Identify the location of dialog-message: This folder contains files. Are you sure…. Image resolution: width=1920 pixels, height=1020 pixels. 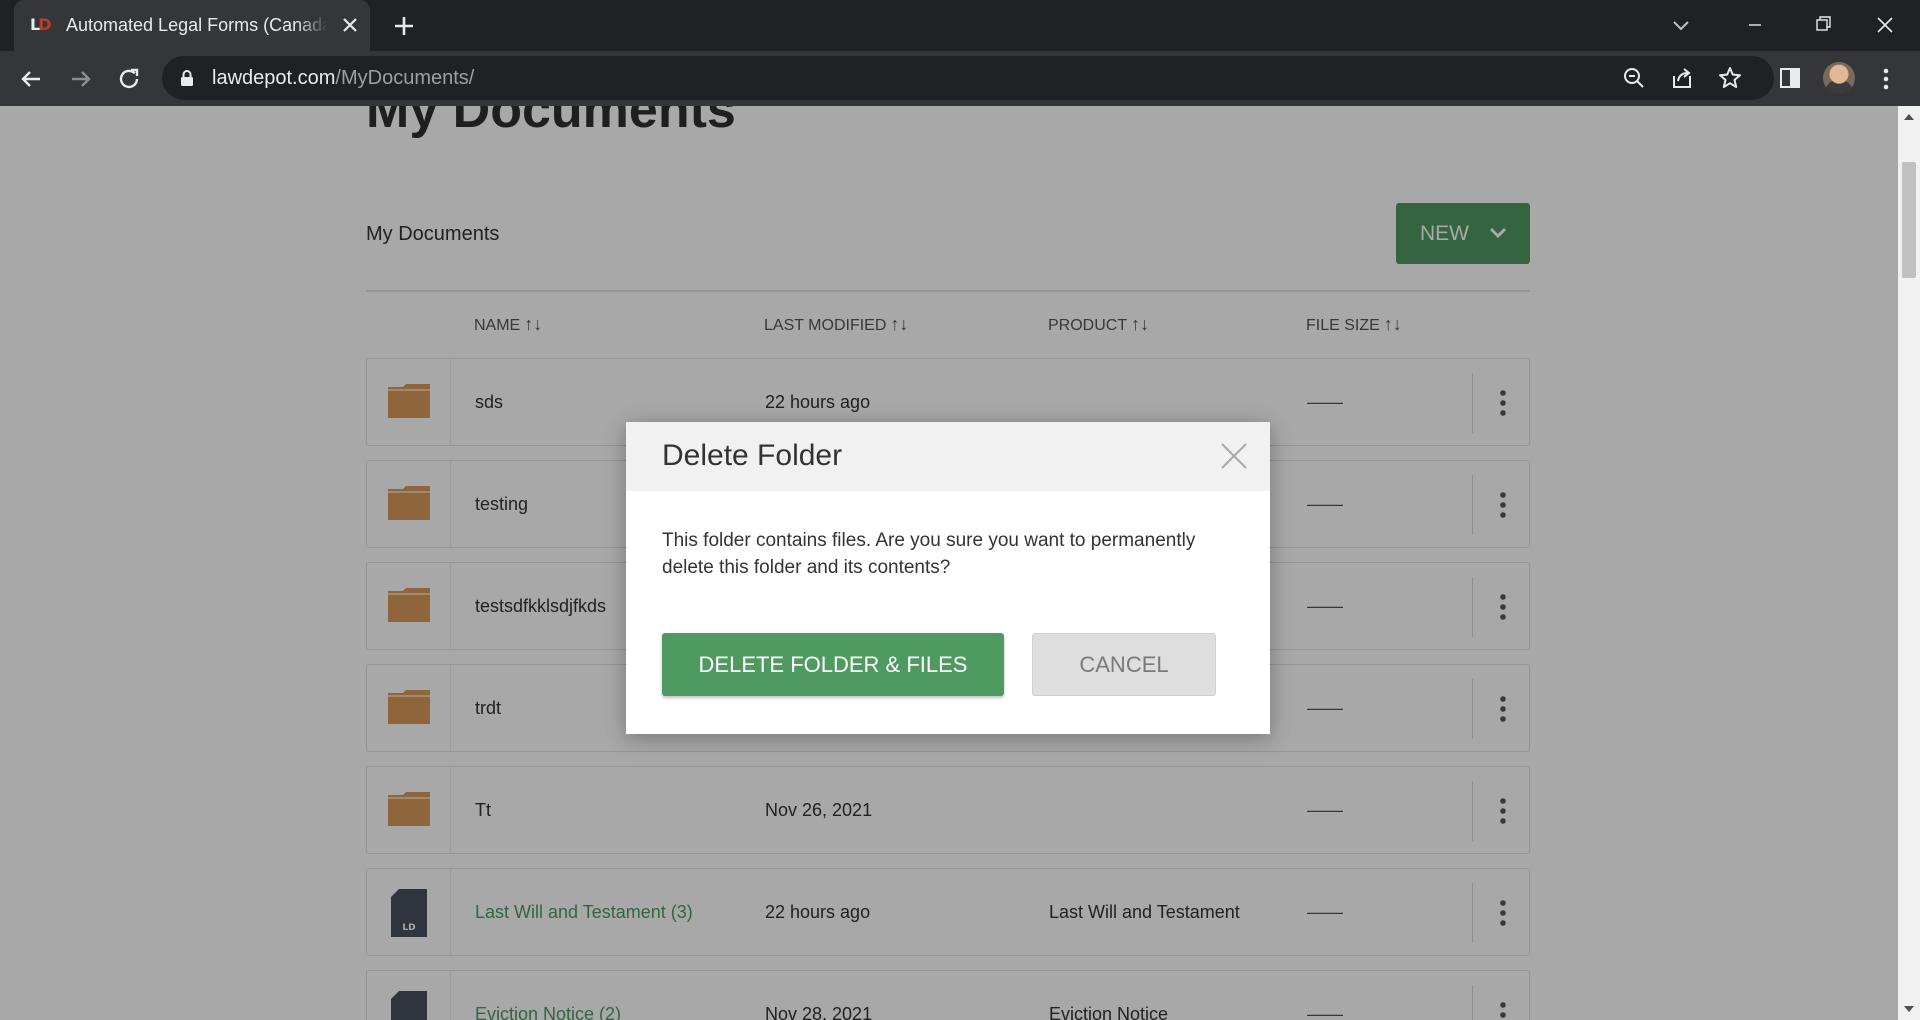
(929, 554).